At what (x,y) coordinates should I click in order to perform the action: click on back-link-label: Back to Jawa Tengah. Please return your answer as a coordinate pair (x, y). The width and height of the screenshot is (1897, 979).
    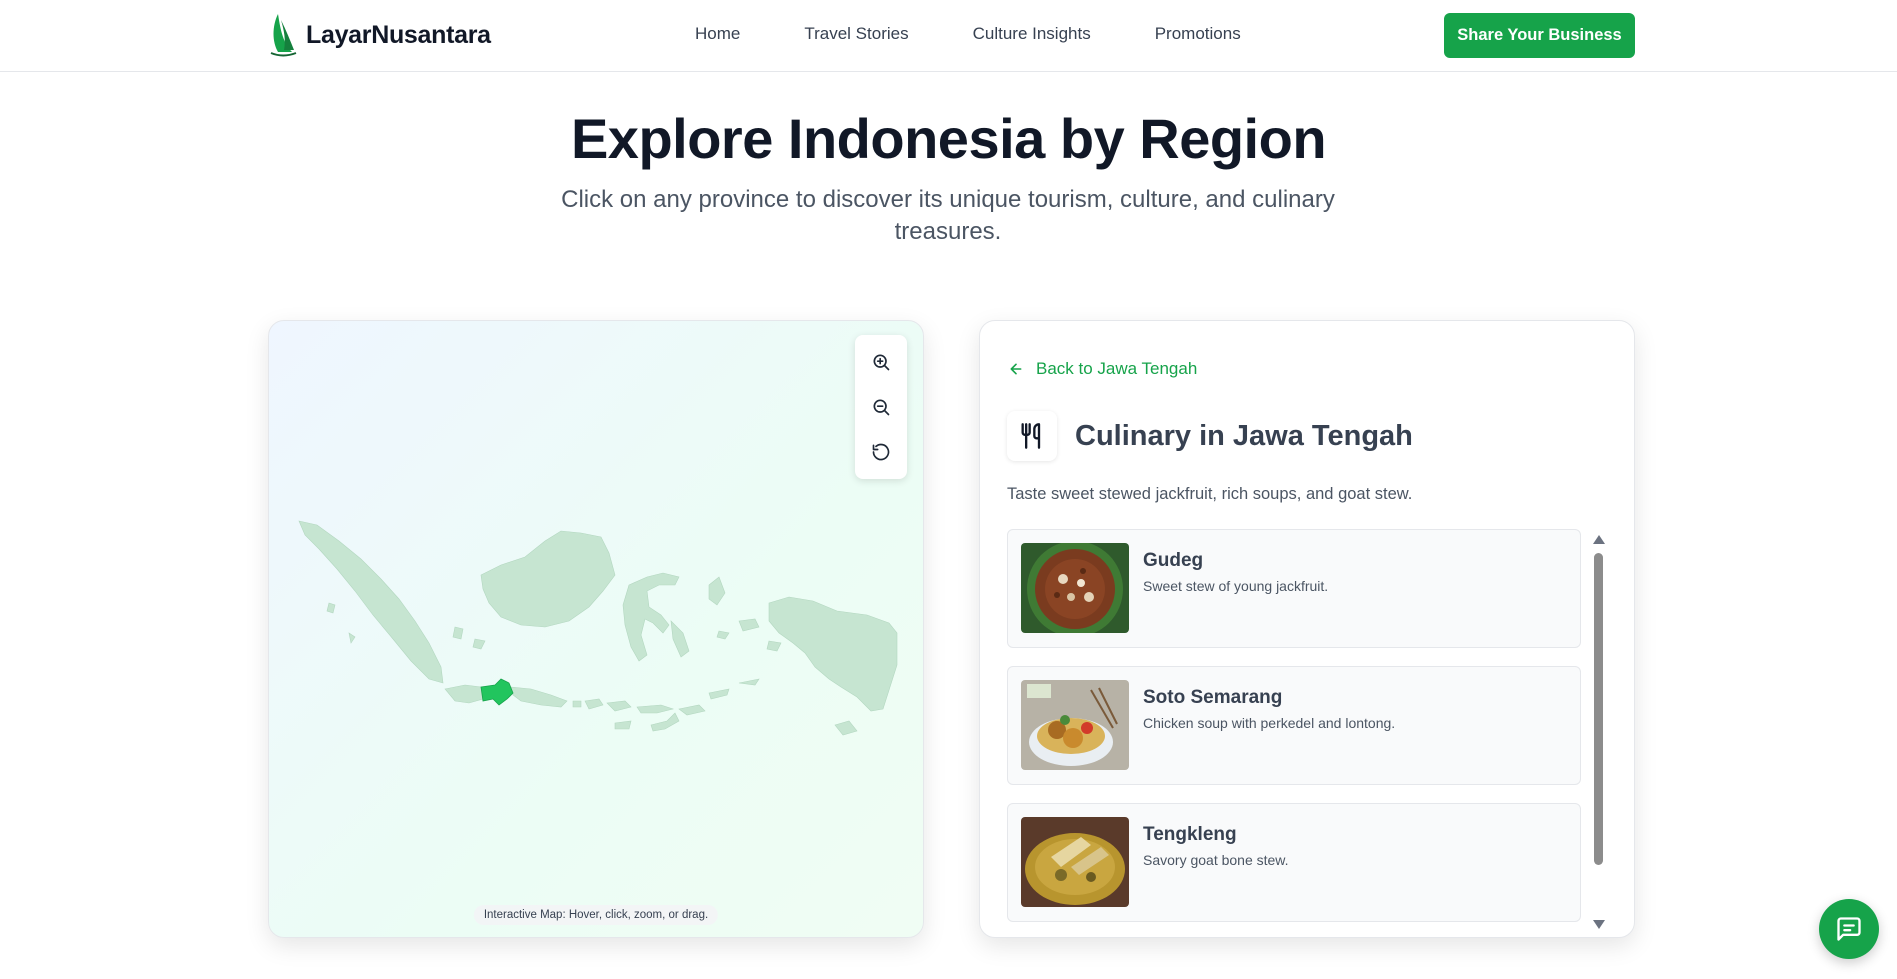
    Looking at the image, I should click on (1117, 368).